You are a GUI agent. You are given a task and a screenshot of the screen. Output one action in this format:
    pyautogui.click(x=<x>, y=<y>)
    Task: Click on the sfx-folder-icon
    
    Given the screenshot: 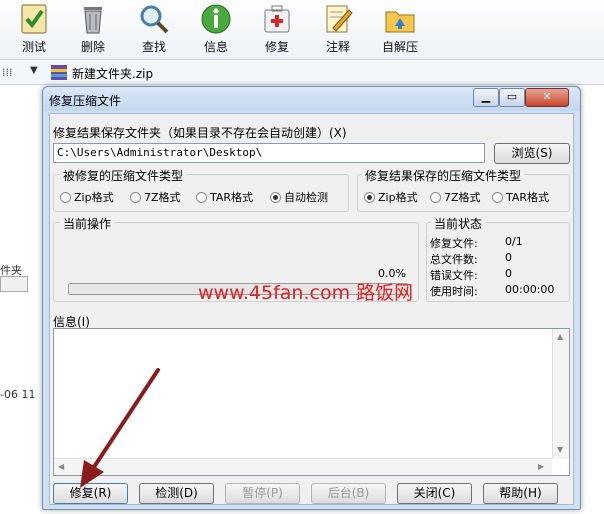 What is the action you would take?
    pyautogui.click(x=400, y=22)
    